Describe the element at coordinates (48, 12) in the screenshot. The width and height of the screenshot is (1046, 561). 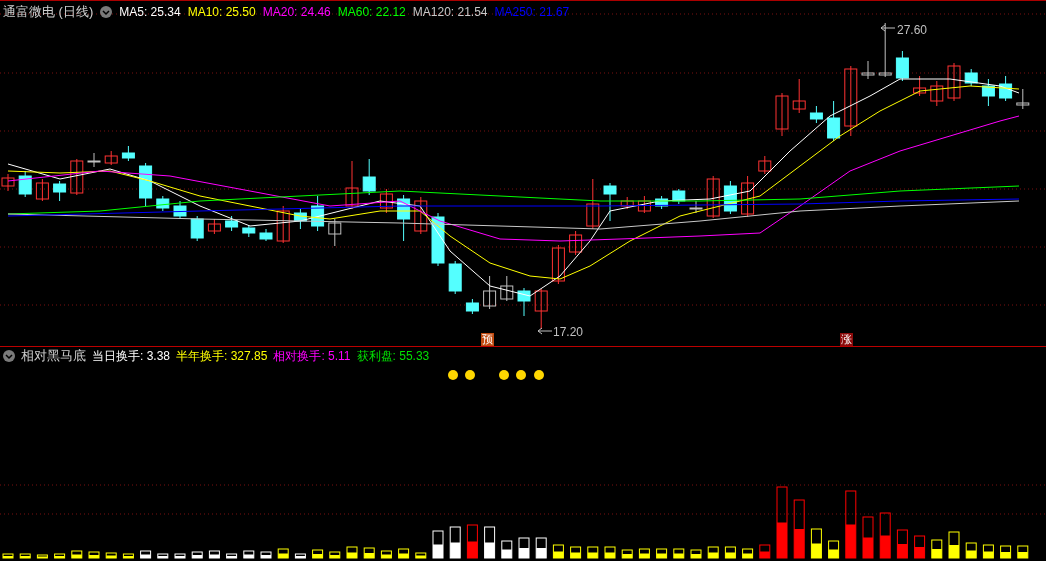
I see `chart-title: 通富微电 (日线)` at that location.